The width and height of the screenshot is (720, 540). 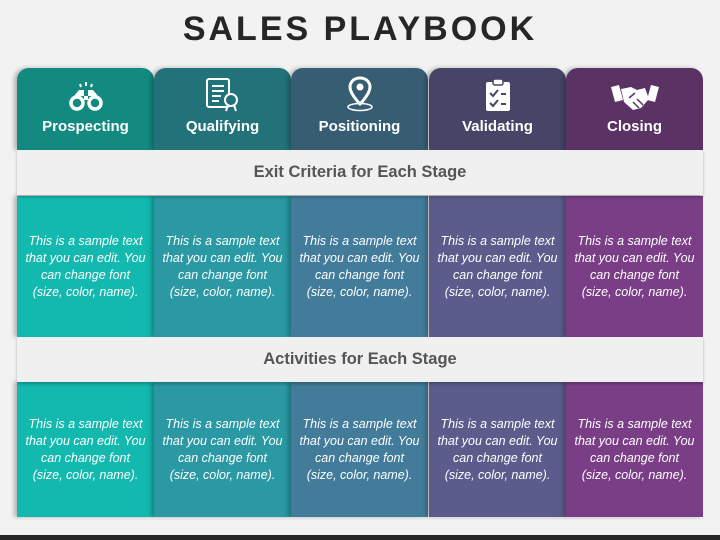 What do you see at coordinates (360, 29) in the screenshot?
I see `page-title: SALES PLAYBOOK` at bounding box center [360, 29].